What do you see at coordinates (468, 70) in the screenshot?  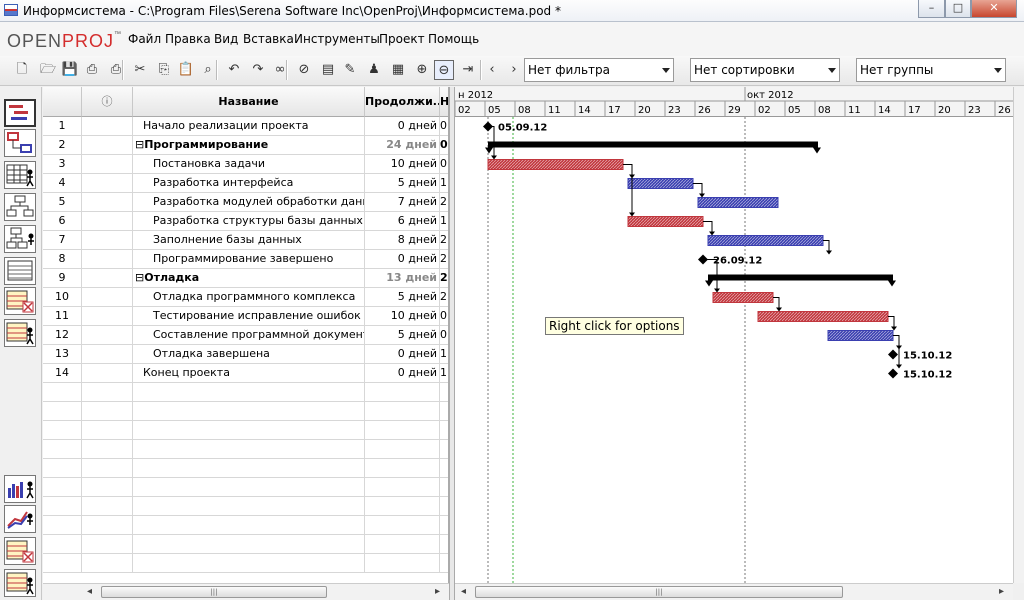 I see `scroll-to-task-icon: ⇥` at bounding box center [468, 70].